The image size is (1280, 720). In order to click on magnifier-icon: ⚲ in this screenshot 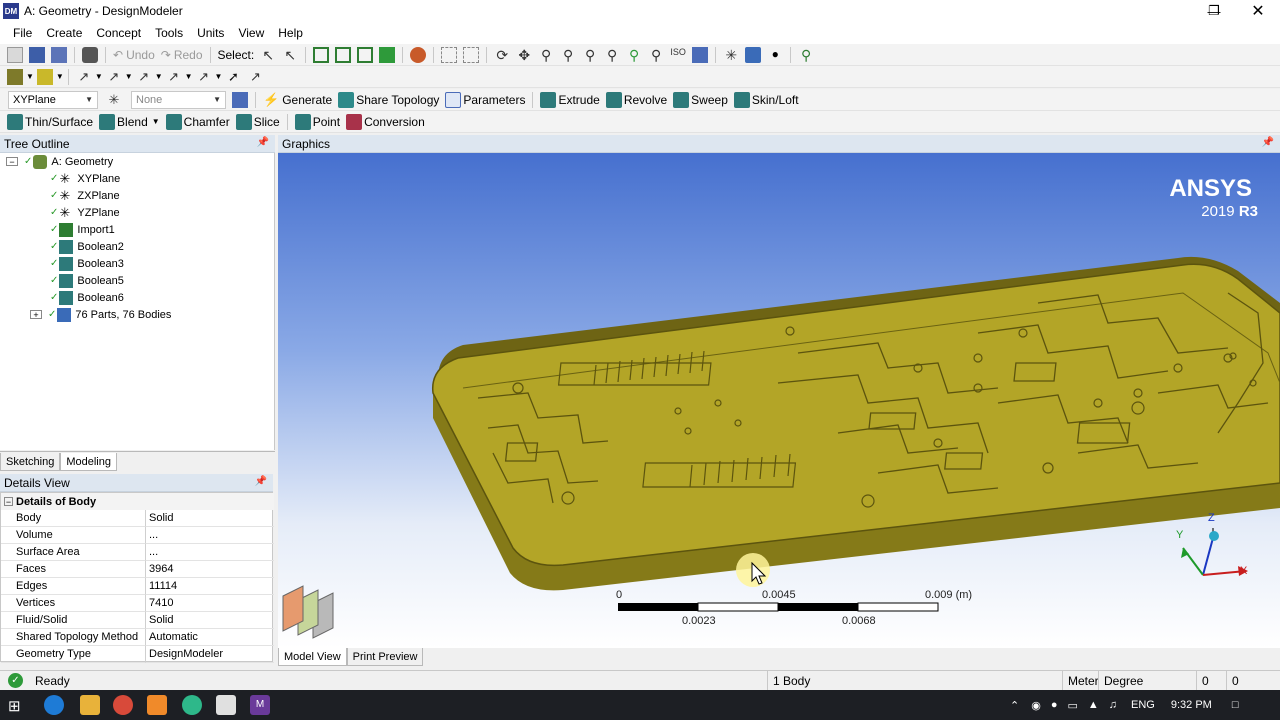, I will do `click(656, 55)`.